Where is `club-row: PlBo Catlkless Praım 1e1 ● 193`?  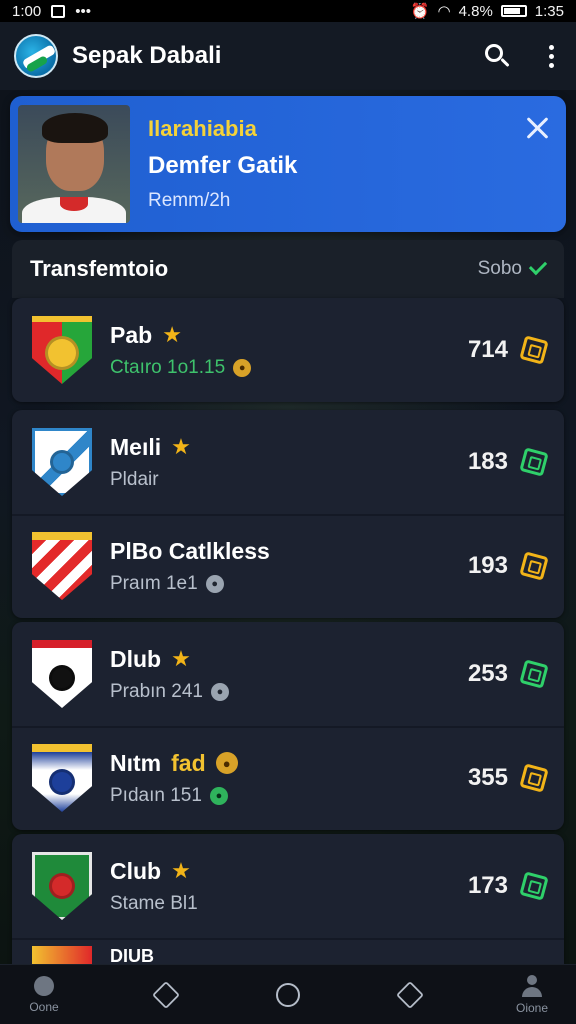 club-row: PlBo Catlkless Praım 1e1 ● 193 is located at coordinates (288, 566).